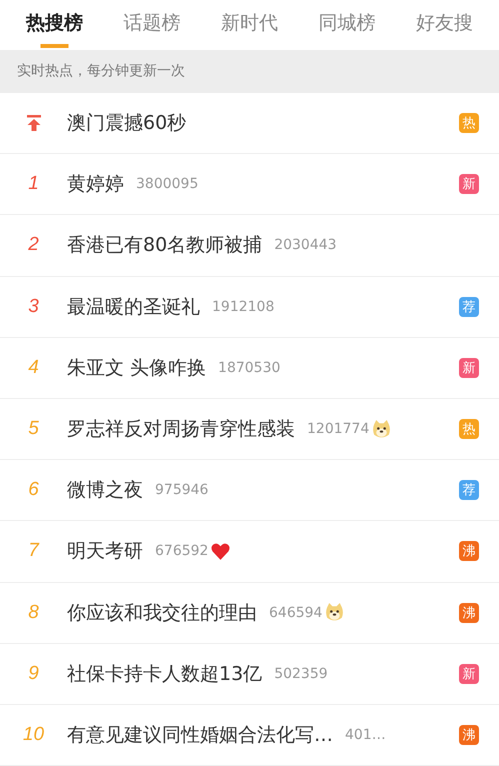 The image size is (499, 766). What do you see at coordinates (33, 673) in the screenshot?
I see `rank-number: 9` at bounding box center [33, 673].